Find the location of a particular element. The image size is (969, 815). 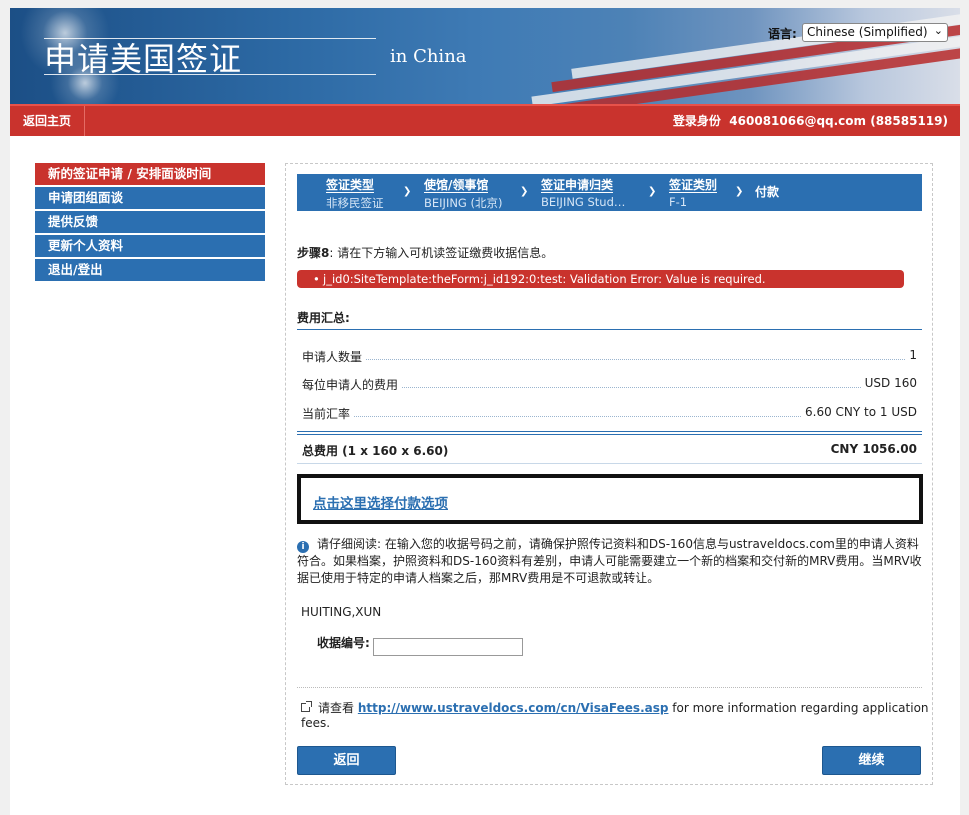

external-link-icon is located at coordinates (306, 706).